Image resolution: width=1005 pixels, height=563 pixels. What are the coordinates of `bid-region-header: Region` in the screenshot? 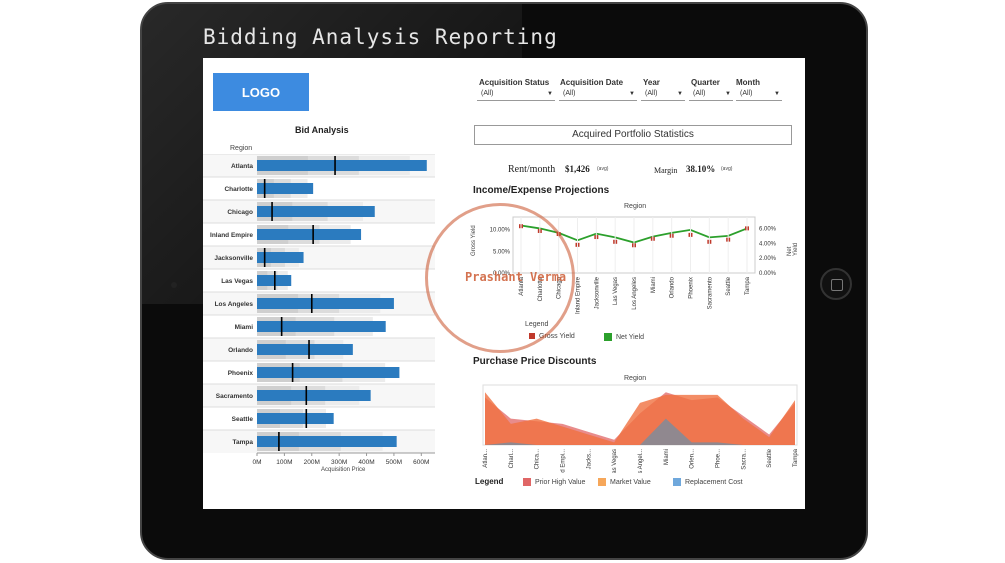 It's located at (241, 148).